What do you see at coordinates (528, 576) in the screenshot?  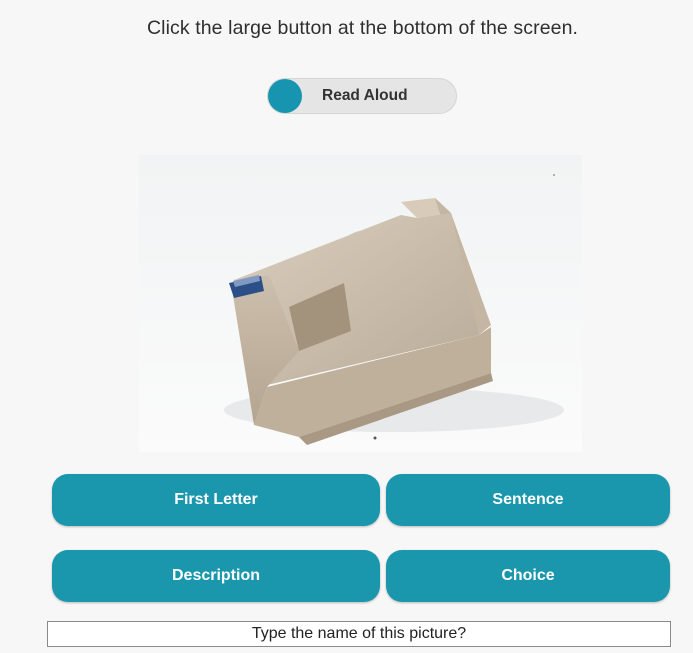 I see `choice-button: Choice` at bounding box center [528, 576].